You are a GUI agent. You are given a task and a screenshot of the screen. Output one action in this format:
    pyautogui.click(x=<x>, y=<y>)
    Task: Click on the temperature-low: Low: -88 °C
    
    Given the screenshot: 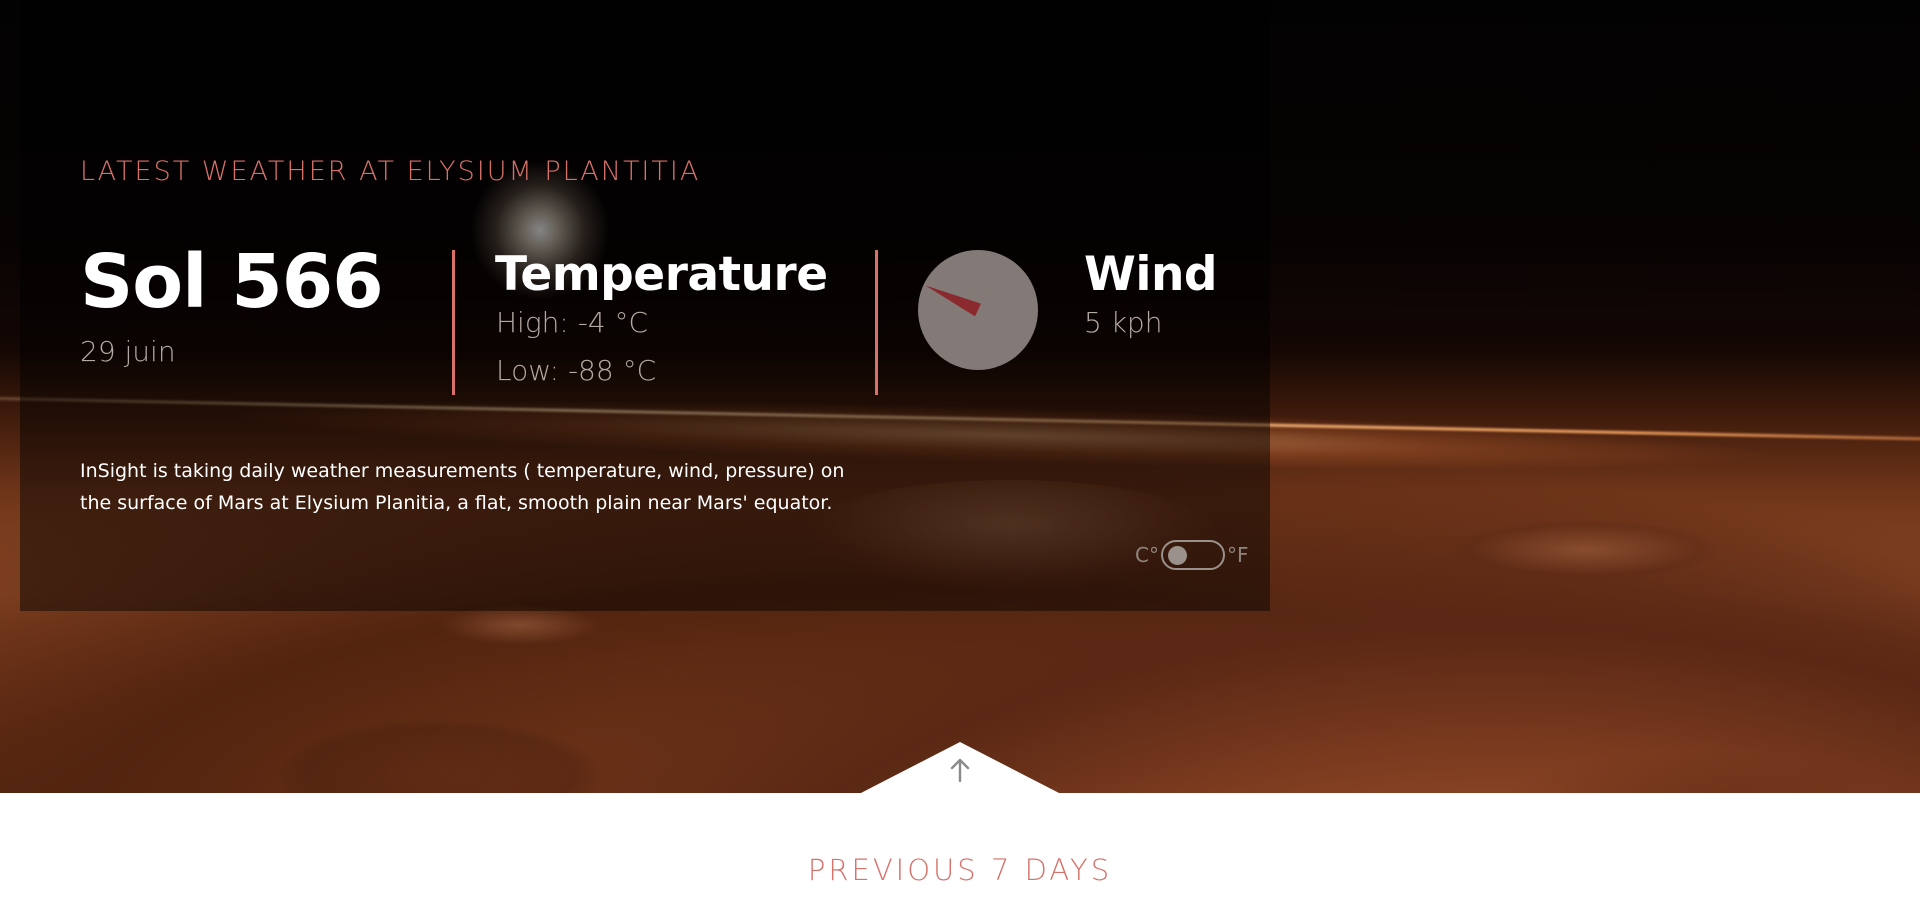 What is the action you would take?
    pyautogui.click(x=576, y=370)
    